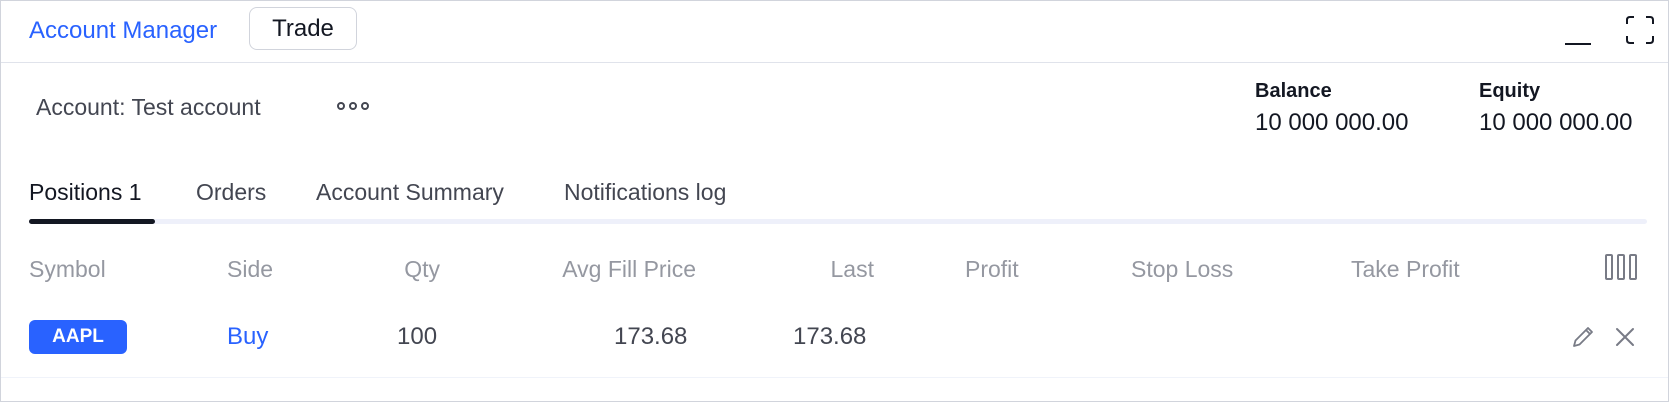 This screenshot has width=1669, height=402. I want to click on column-header-take-profit: Take Profit, so click(1405, 269).